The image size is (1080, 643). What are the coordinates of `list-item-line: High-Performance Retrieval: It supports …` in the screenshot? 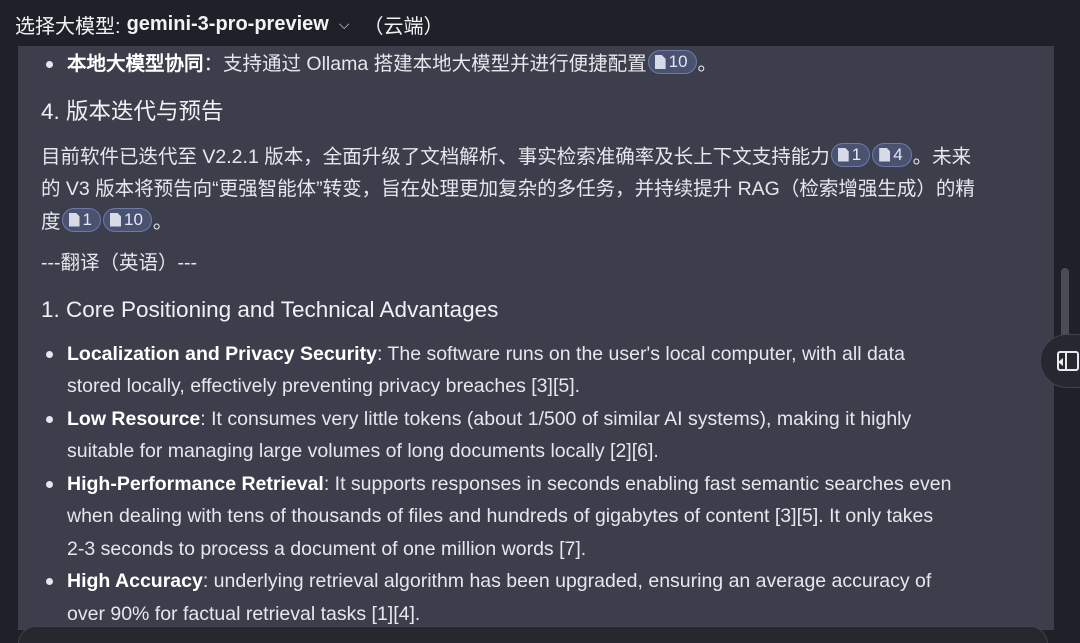 It's located at (551, 484).